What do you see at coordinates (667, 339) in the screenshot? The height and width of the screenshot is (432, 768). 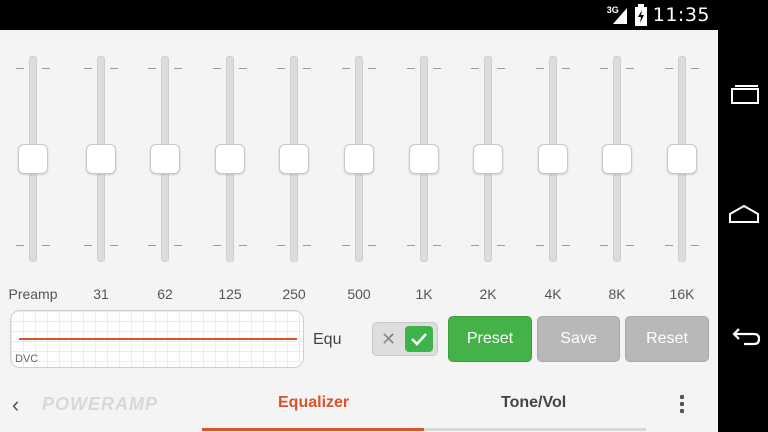 I see `reset-button: Reset` at bounding box center [667, 339].